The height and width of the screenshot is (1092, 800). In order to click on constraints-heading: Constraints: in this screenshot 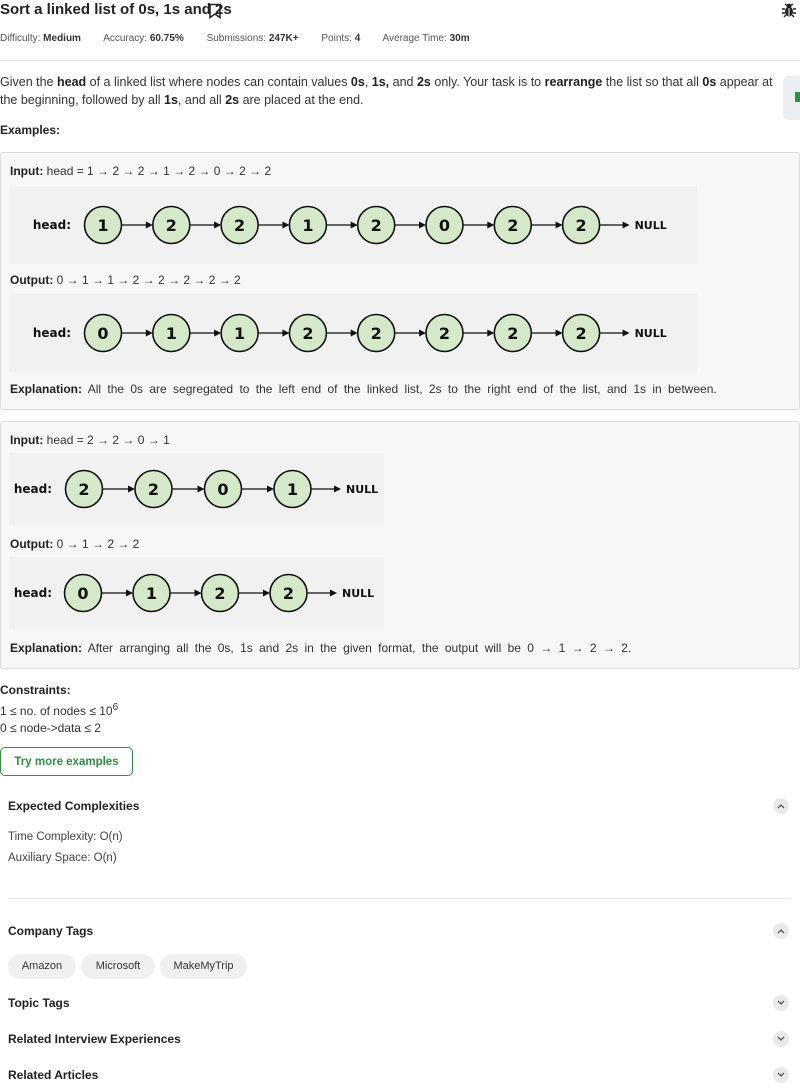, I will do `click(35, 690)`.